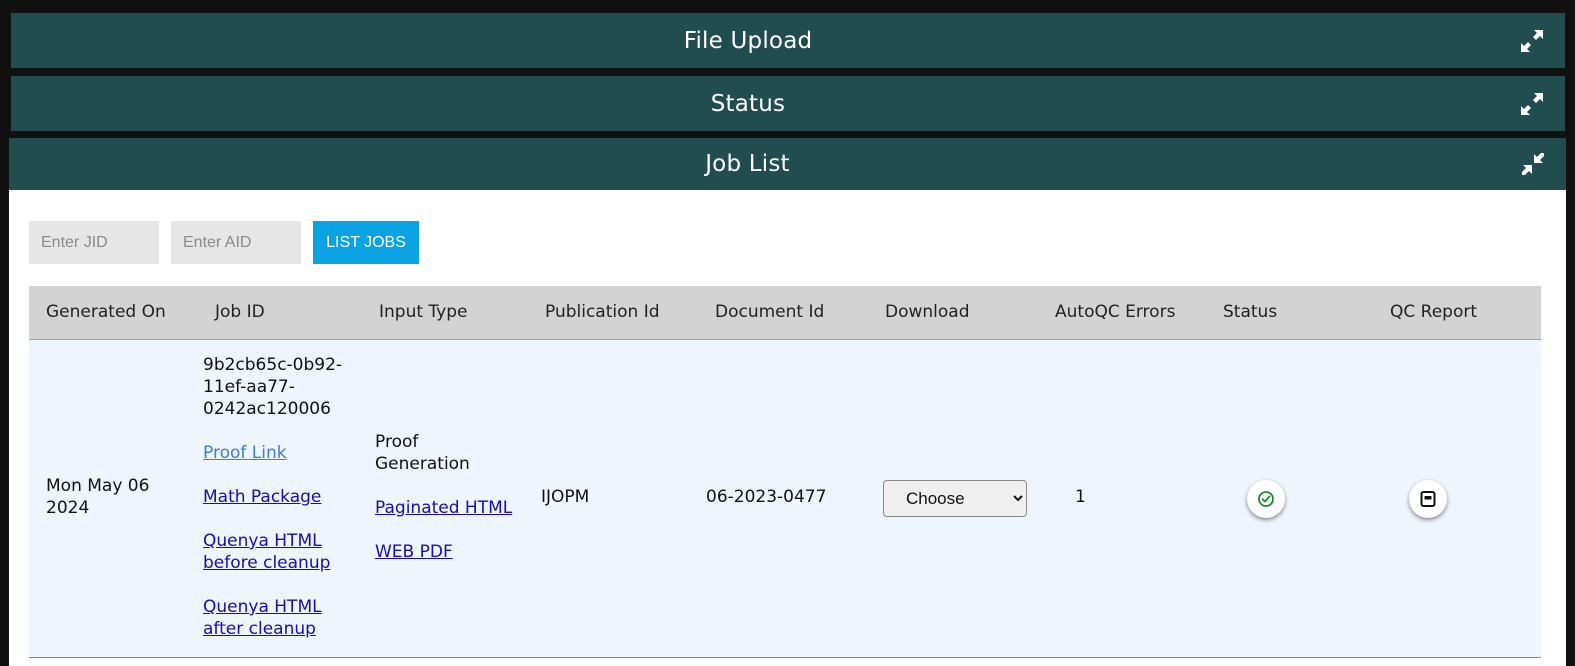  What do you see at coordinates (1434, 312) in the screenshot?
I see `column-header-qc-report: QC Report` at bounding box center [1434, 312].